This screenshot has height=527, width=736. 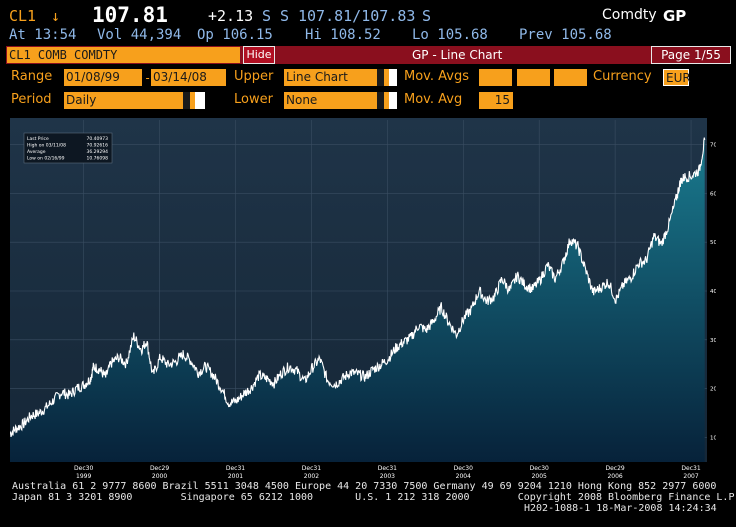 What do you see at coordinates (98, 139) in the screenshot?
I see `legend-row-value: 70.40973` at bounding box center [98, 139].